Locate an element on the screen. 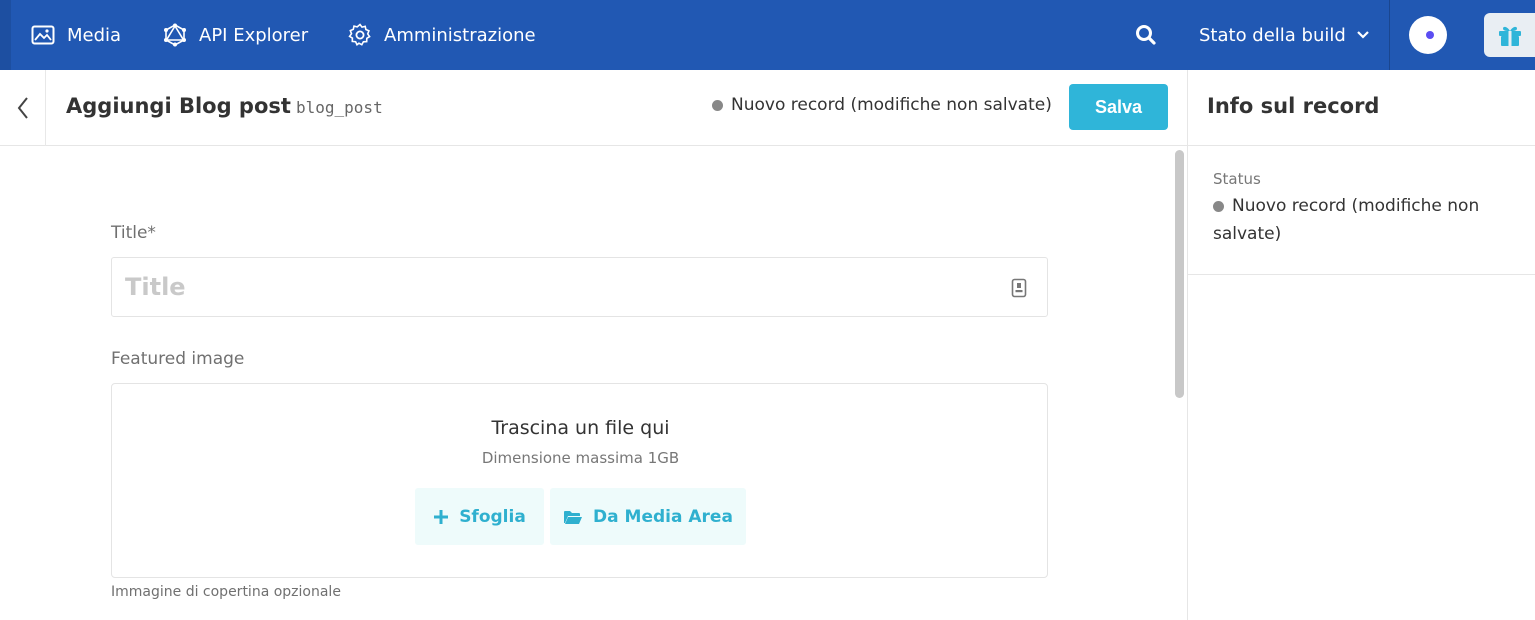 The height and width of the screenshot is (620, 1535). dropzone-max-size: Dimensione massima 1GB is located at coordinates (580, 458).